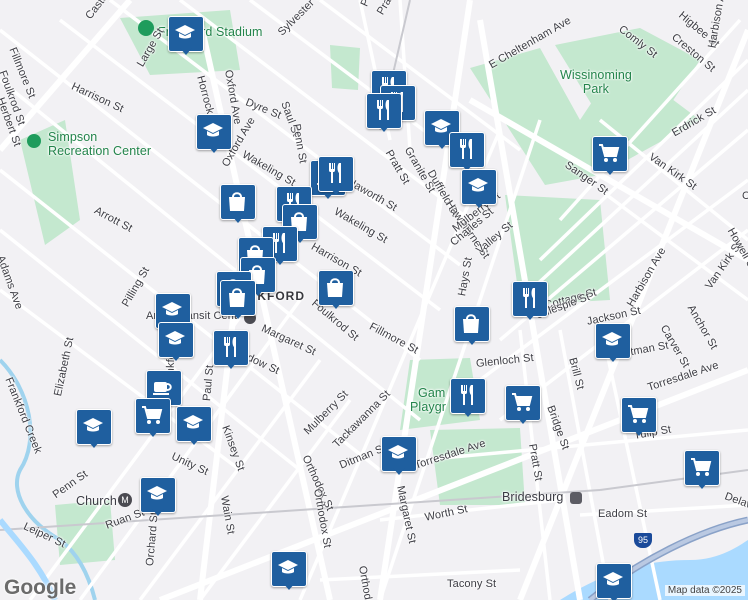 This screenshot has width=748, height=600. I want to click on place-label-church: Church, so click(96, 501).